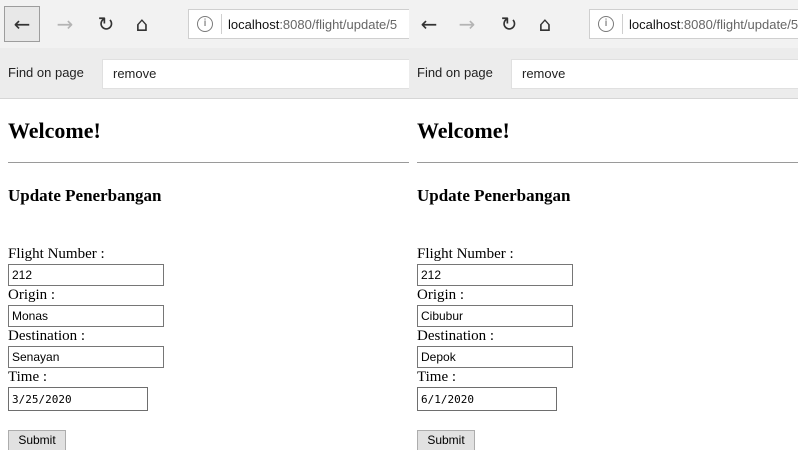 Image resolution: width=798 pixels, height=450 pixels. Describe the element at coordinates (495, 316) in the screenshot. I see `origin-input: Cibubur` at that location.